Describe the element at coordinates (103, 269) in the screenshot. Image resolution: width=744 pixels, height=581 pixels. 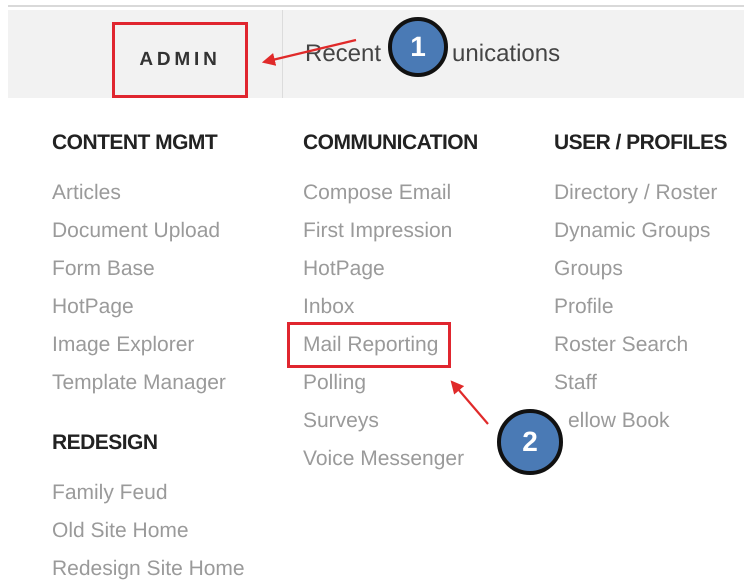
I see `menu-link: Form Base` at that location.